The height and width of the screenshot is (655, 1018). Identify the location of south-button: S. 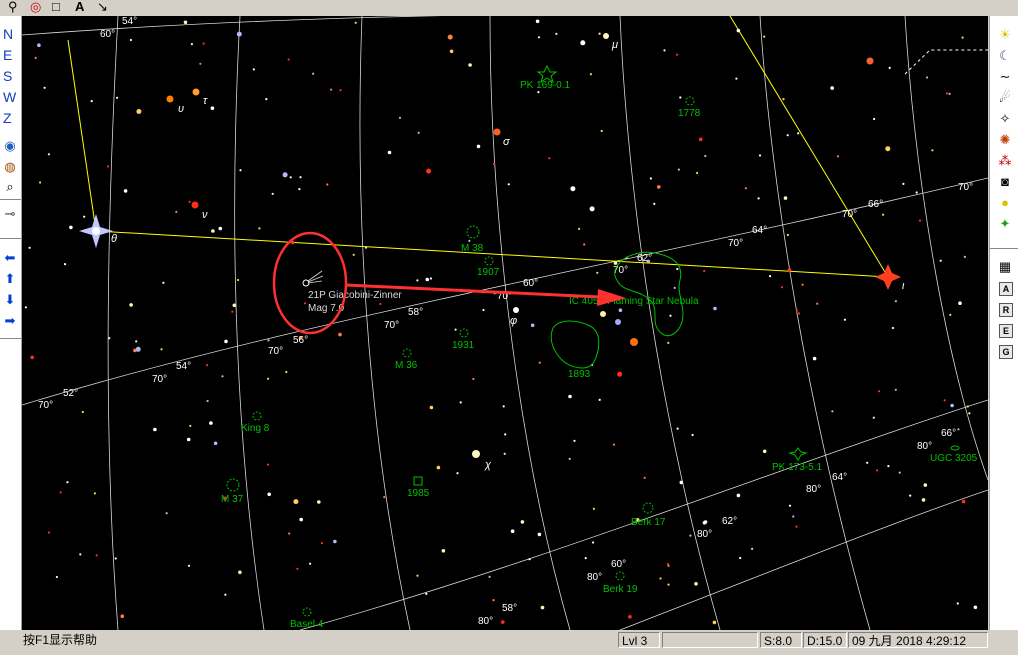
(7, 76).